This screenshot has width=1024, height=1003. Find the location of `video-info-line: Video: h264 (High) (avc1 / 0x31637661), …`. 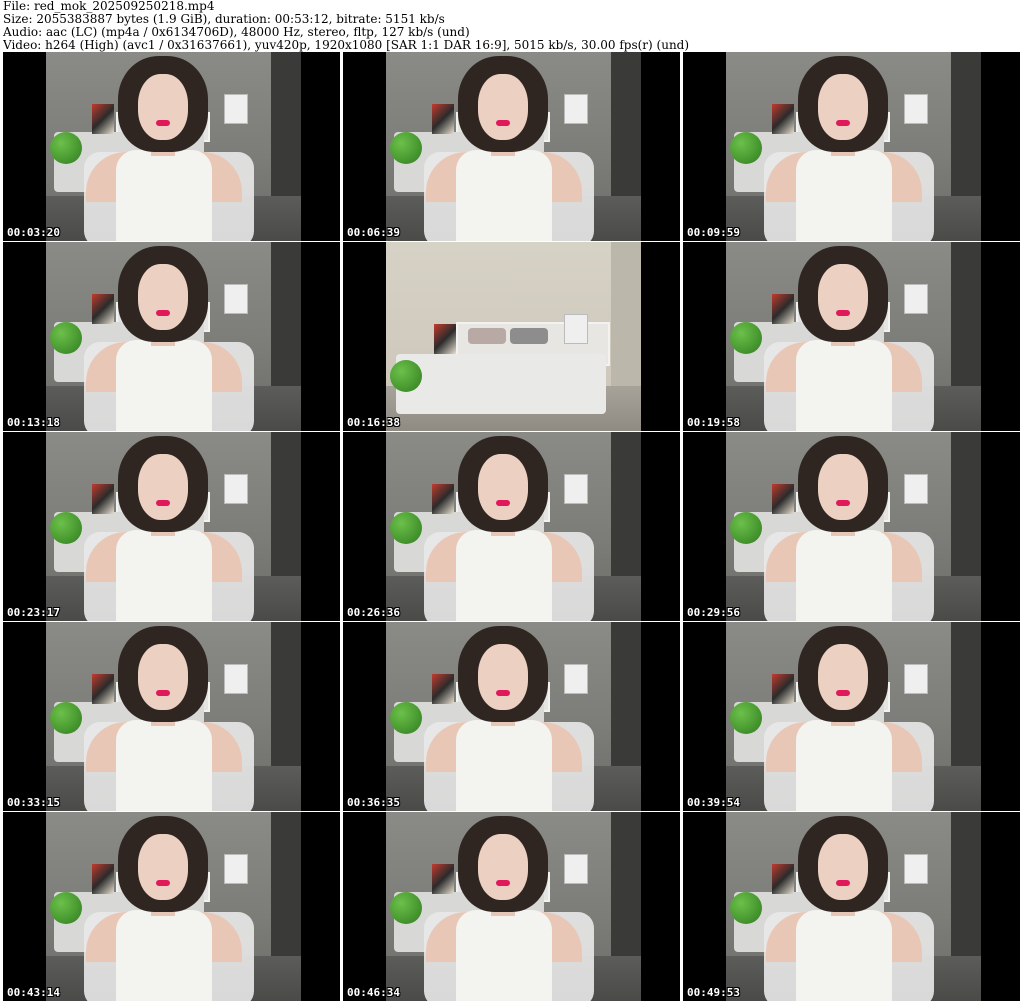

video-info-line: Video: h264 (High) (avc1 / 0x31637661), … is located at coordinates (346, 45).